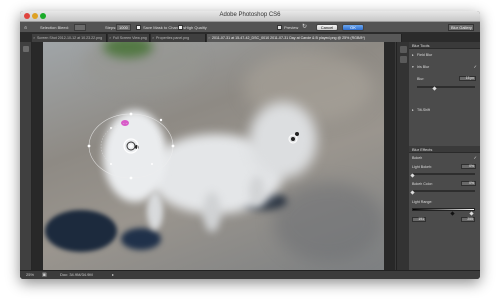  What do you see at coordinates (279, 27) in the screenshot?
I see `preview-checkbox` at bounding box center [279, 27].